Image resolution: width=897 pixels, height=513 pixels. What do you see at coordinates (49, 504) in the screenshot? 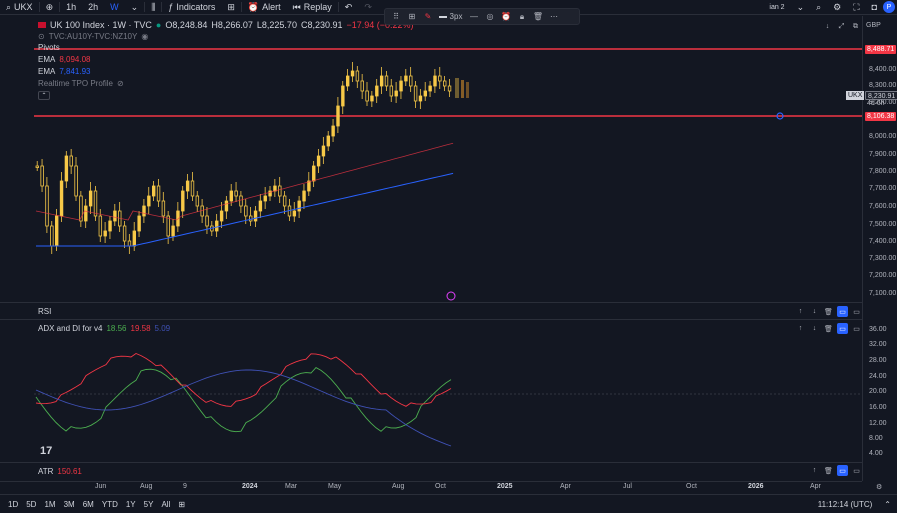
I see `range-button-1m: 1M` at bounding box center [49, 504].